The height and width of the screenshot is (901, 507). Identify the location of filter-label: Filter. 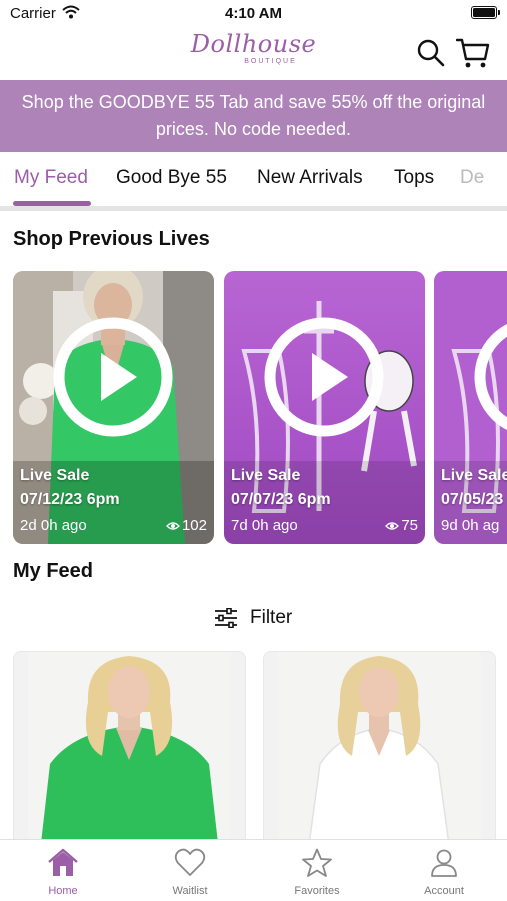
(271, 617).